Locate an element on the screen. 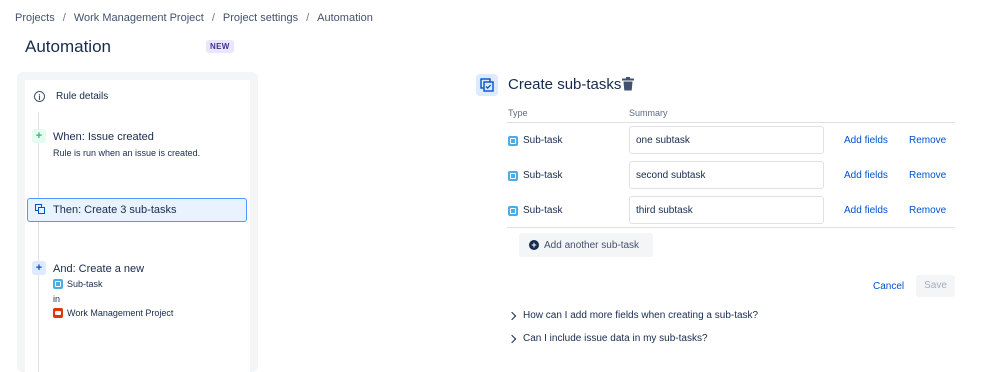  column-header-type: Type is located at coordinates (518, 113).